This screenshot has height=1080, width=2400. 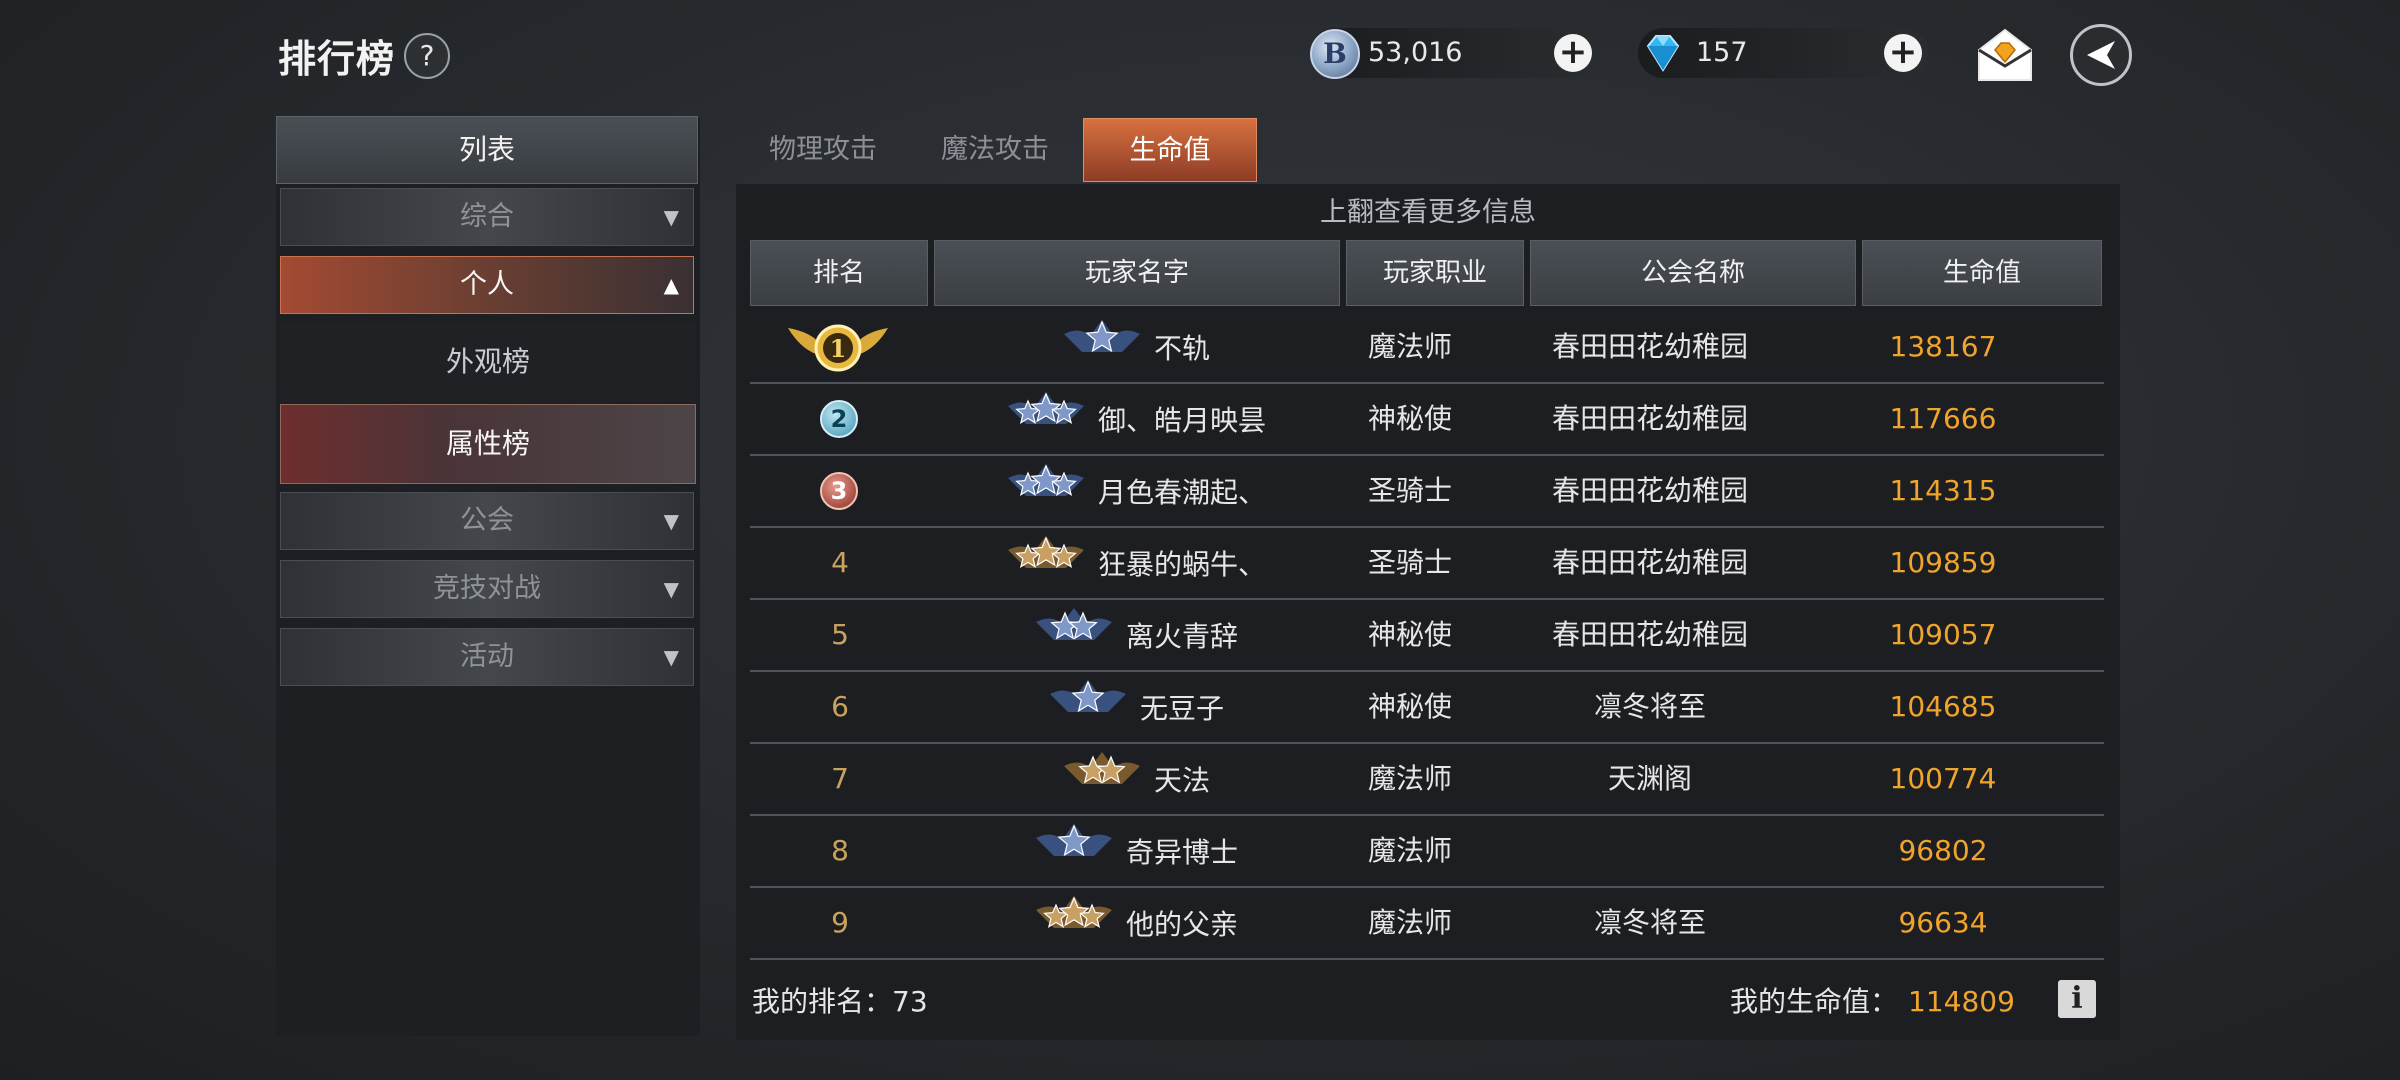 I want to click on help-button: ?, so click(x=427, y=56).